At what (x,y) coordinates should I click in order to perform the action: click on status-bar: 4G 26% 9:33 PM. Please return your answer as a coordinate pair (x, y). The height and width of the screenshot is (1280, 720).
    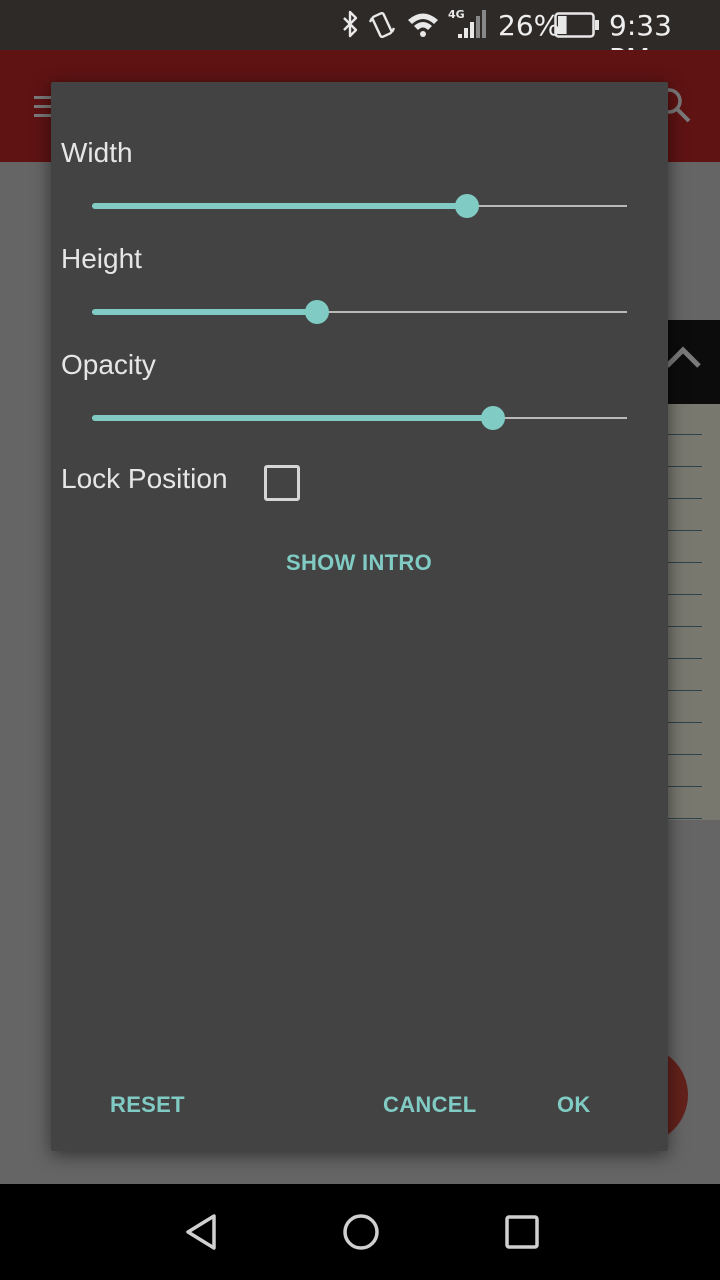
    Looking at the image, I should click on (360, 37).